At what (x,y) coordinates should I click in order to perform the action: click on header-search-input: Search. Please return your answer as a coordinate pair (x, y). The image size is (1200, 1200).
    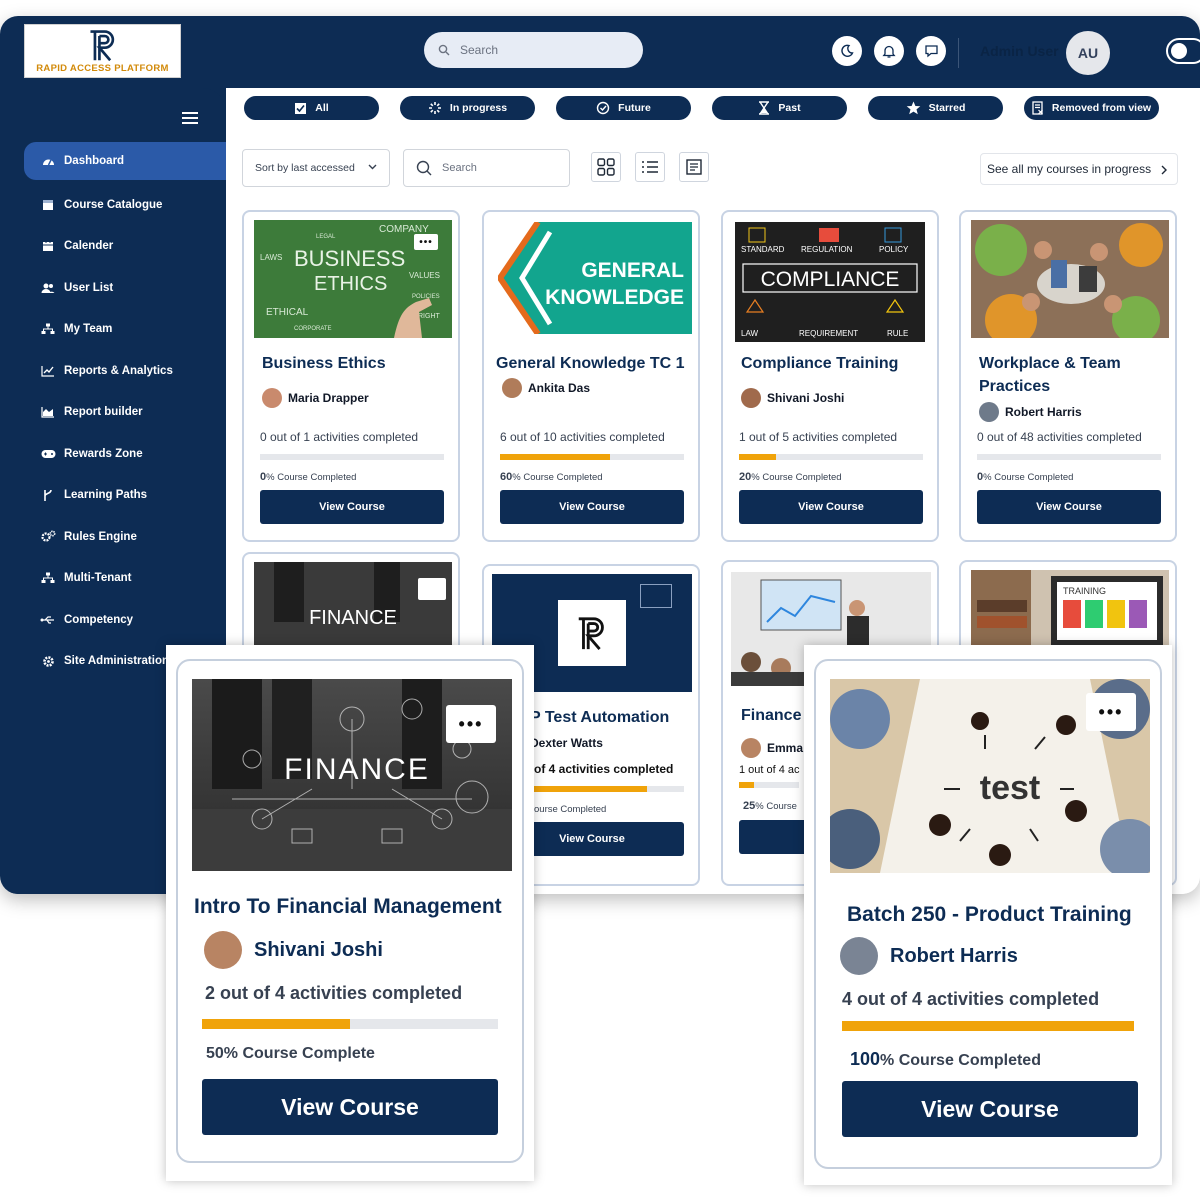
    Looking at the image, I should click on (533, 50).